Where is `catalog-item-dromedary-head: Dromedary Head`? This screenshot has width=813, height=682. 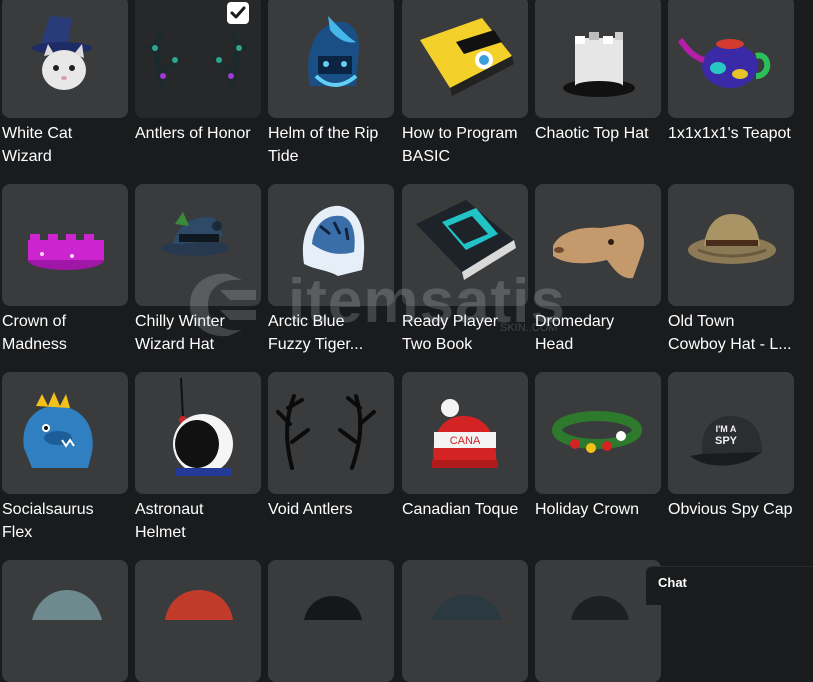 catalog-item-dromedary-head: Dromedary Head is located at coordinates (598, 268).